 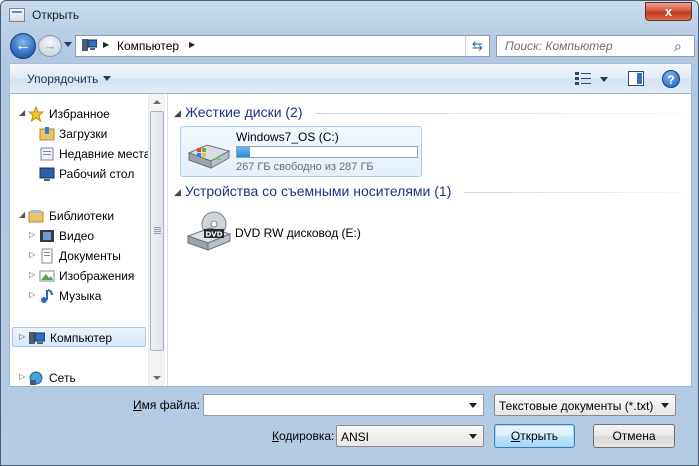 I want to click on scroll-thumb, so click(x=157, y=231).